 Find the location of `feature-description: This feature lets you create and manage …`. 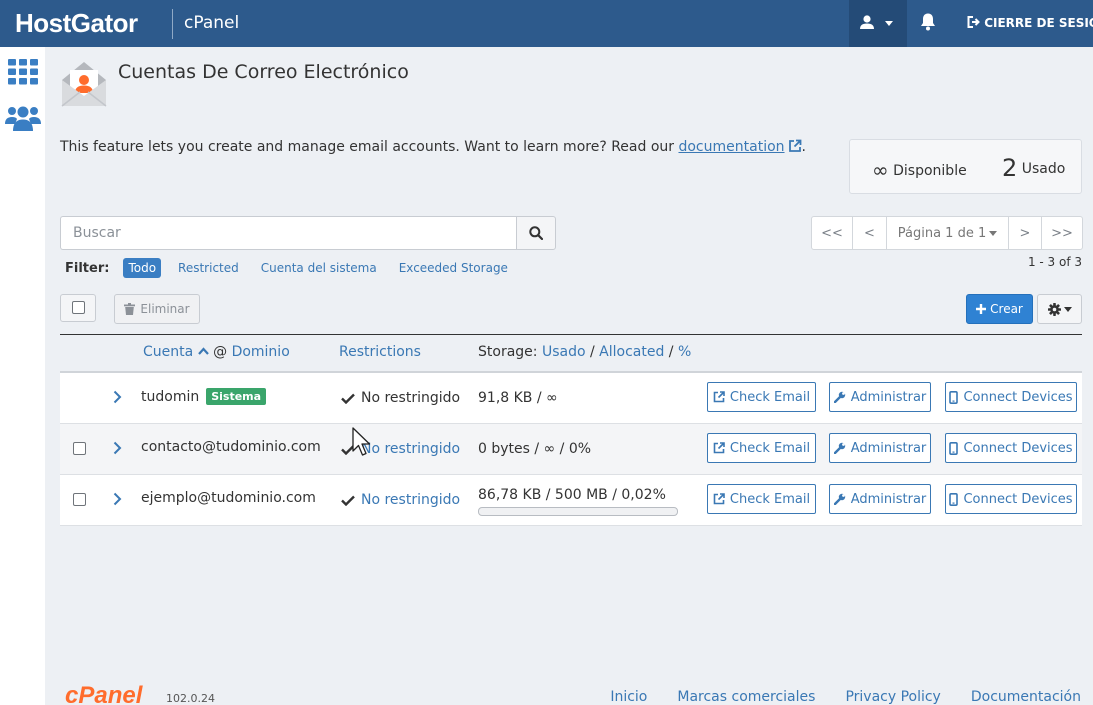

feature-description: This feature lets you create and manage … is located at coordinates (433, 147).